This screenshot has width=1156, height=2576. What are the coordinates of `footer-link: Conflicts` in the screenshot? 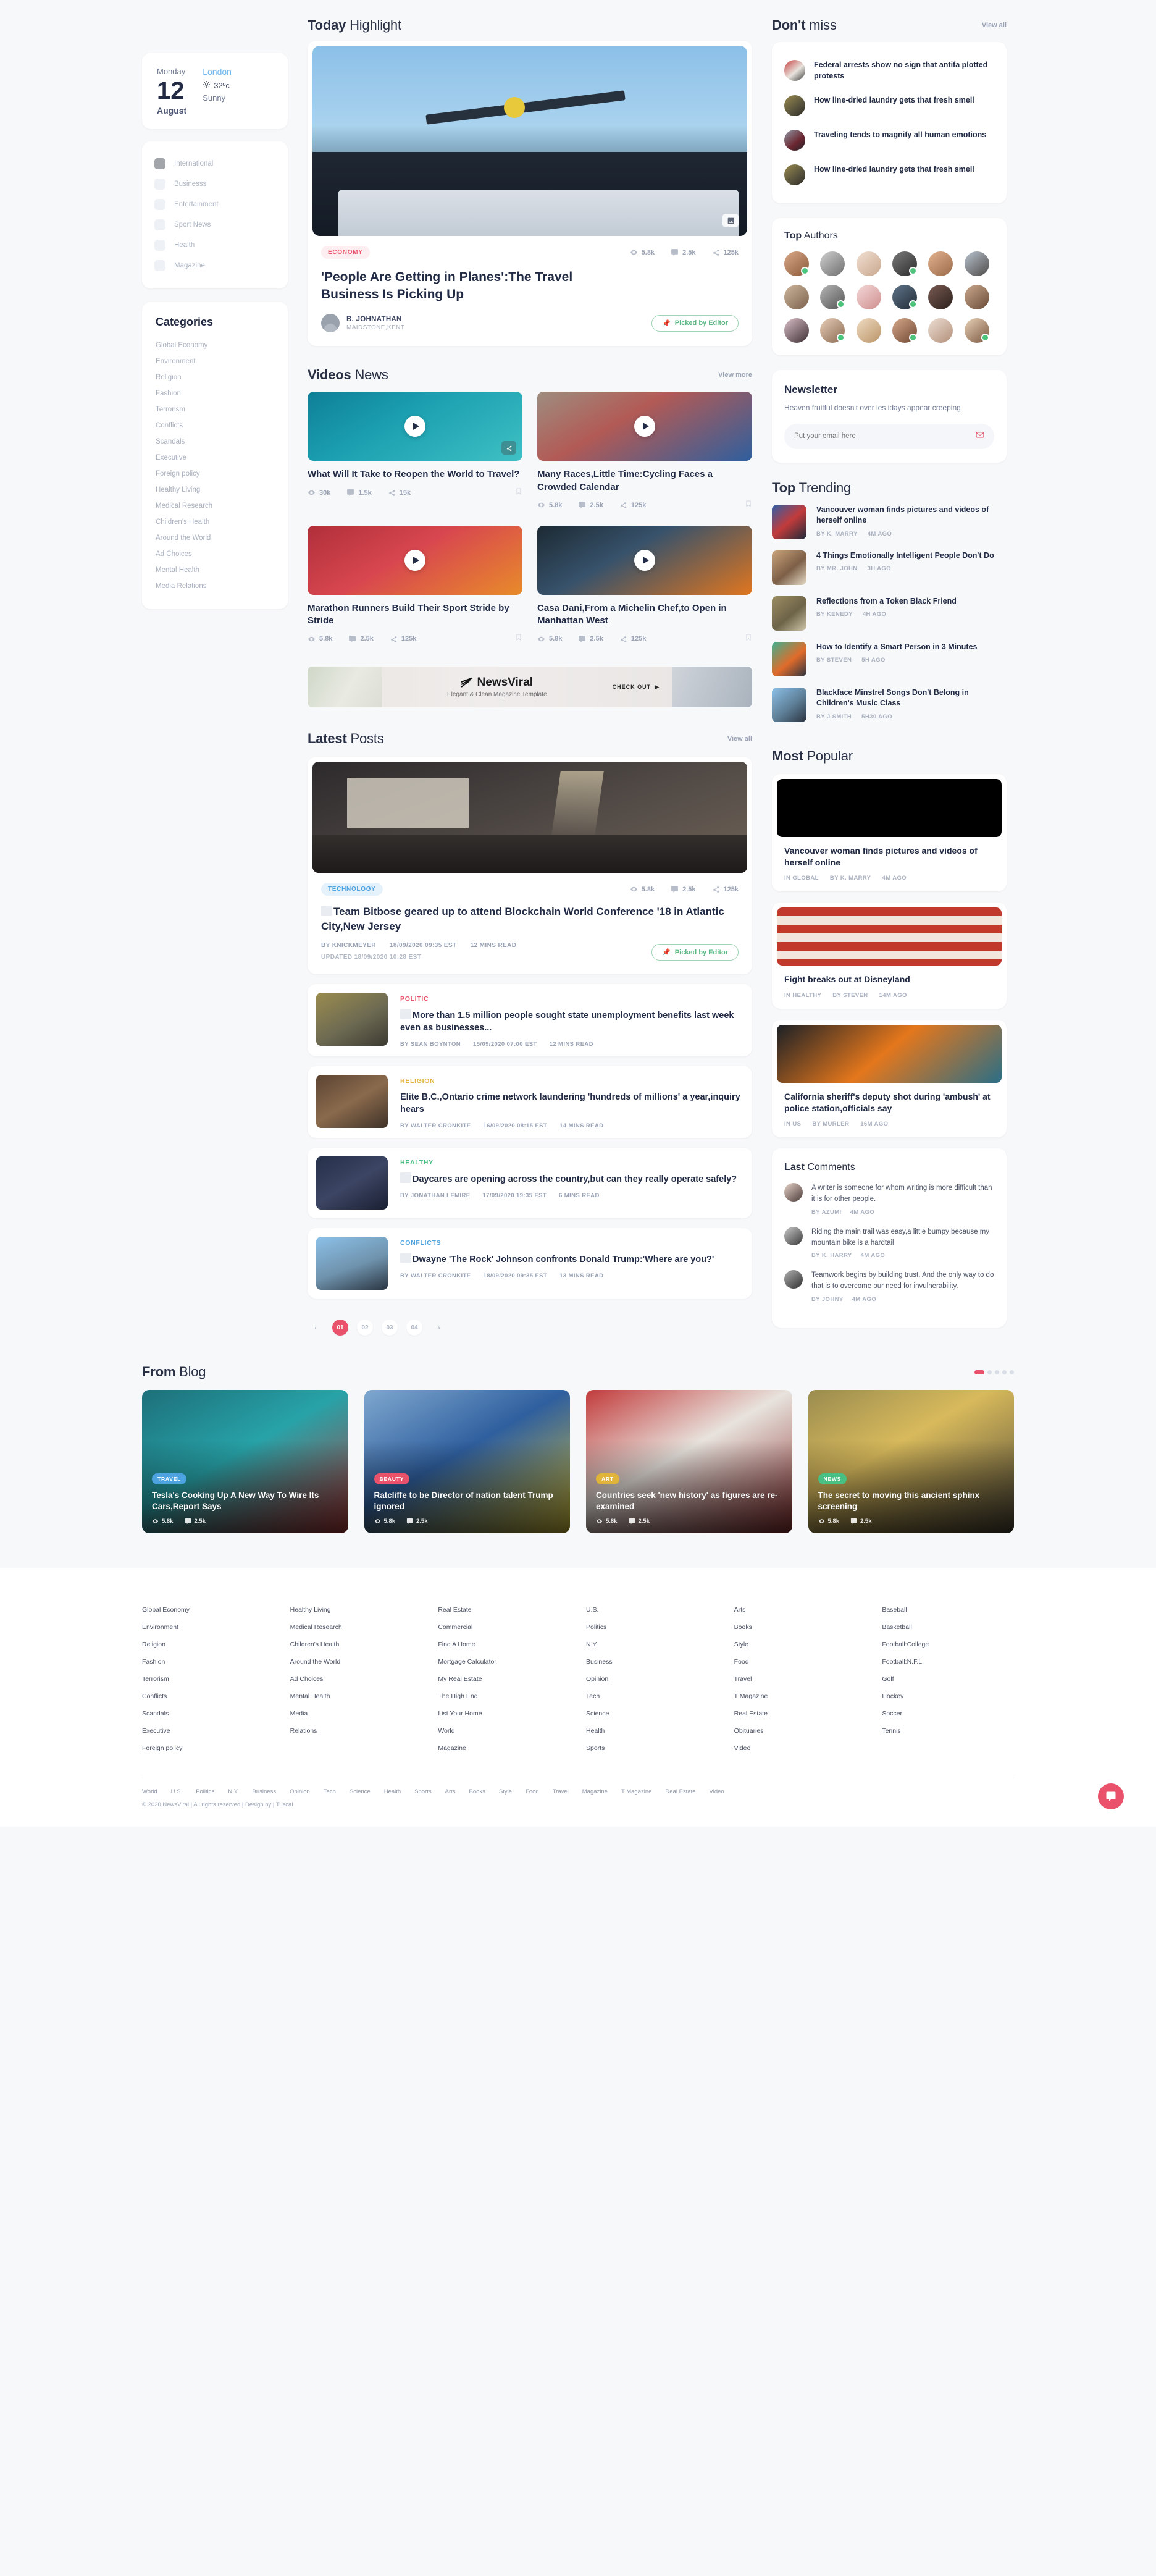 It's located at (208, 1696).